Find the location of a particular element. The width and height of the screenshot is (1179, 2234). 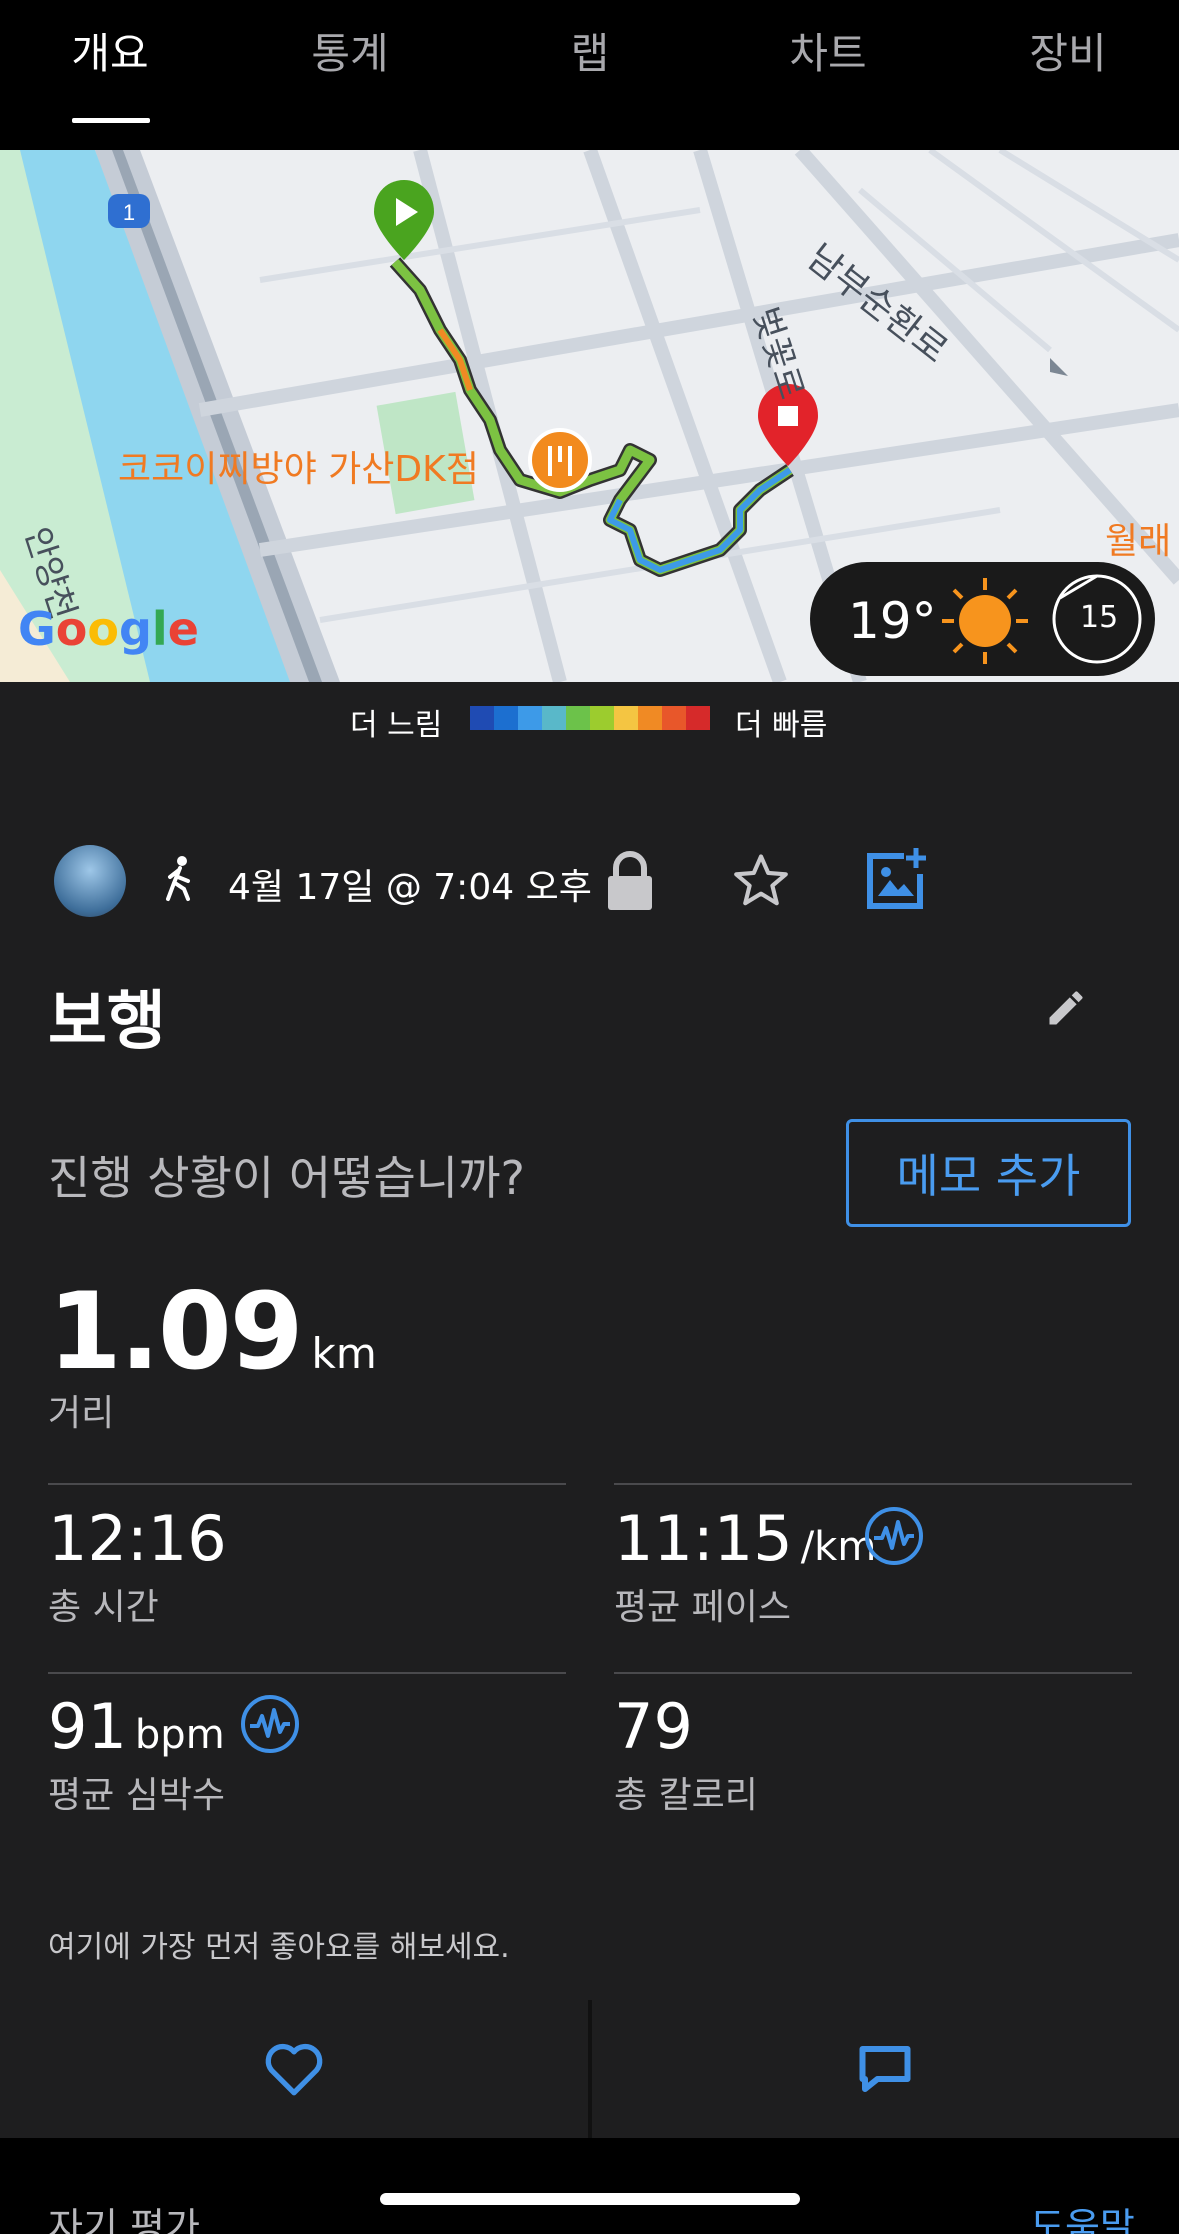

avg-hr-value: 91 is located at coordinates (87, 1726).